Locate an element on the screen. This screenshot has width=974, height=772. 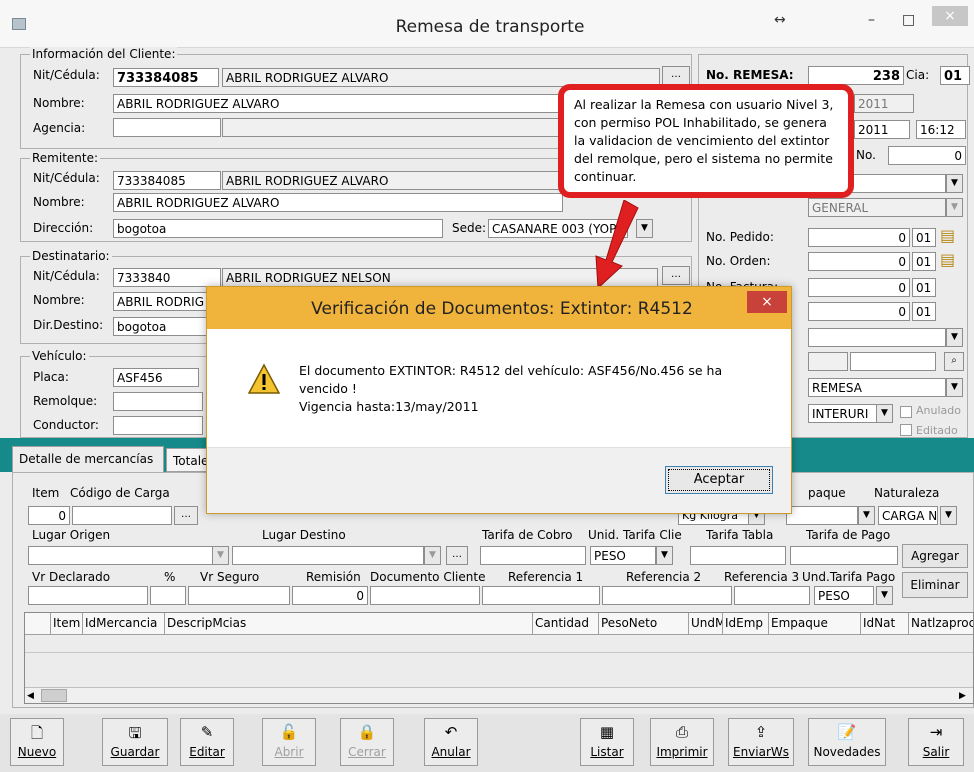
minimize-button: – is located at coordinates (871, 20).